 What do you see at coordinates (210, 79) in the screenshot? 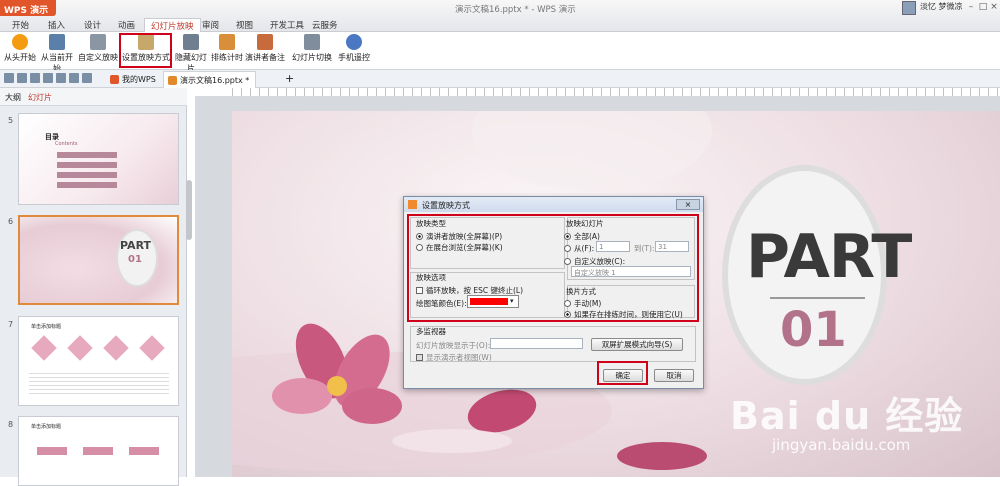
I see `tab-document: 演示文稿16.pptx *` at bounding box center [210, 79].